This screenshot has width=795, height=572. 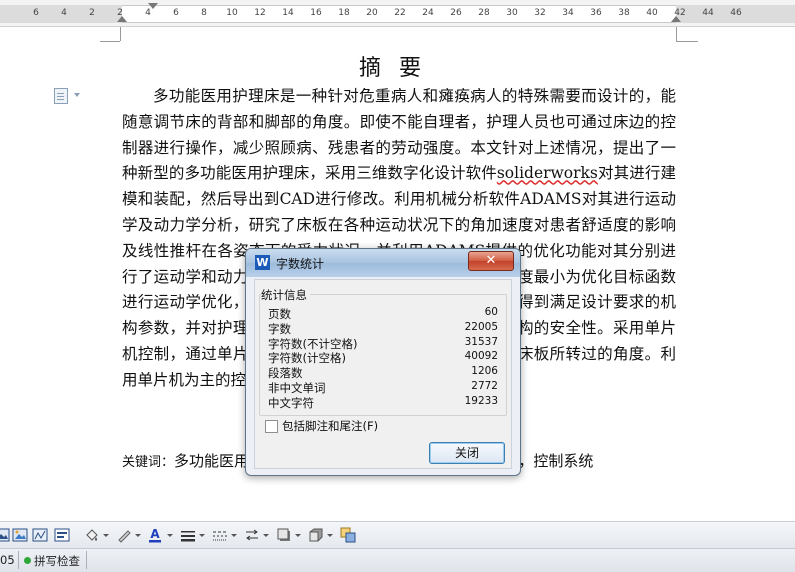 I want to click on stat-value: 60, so click(x=491, y=312).